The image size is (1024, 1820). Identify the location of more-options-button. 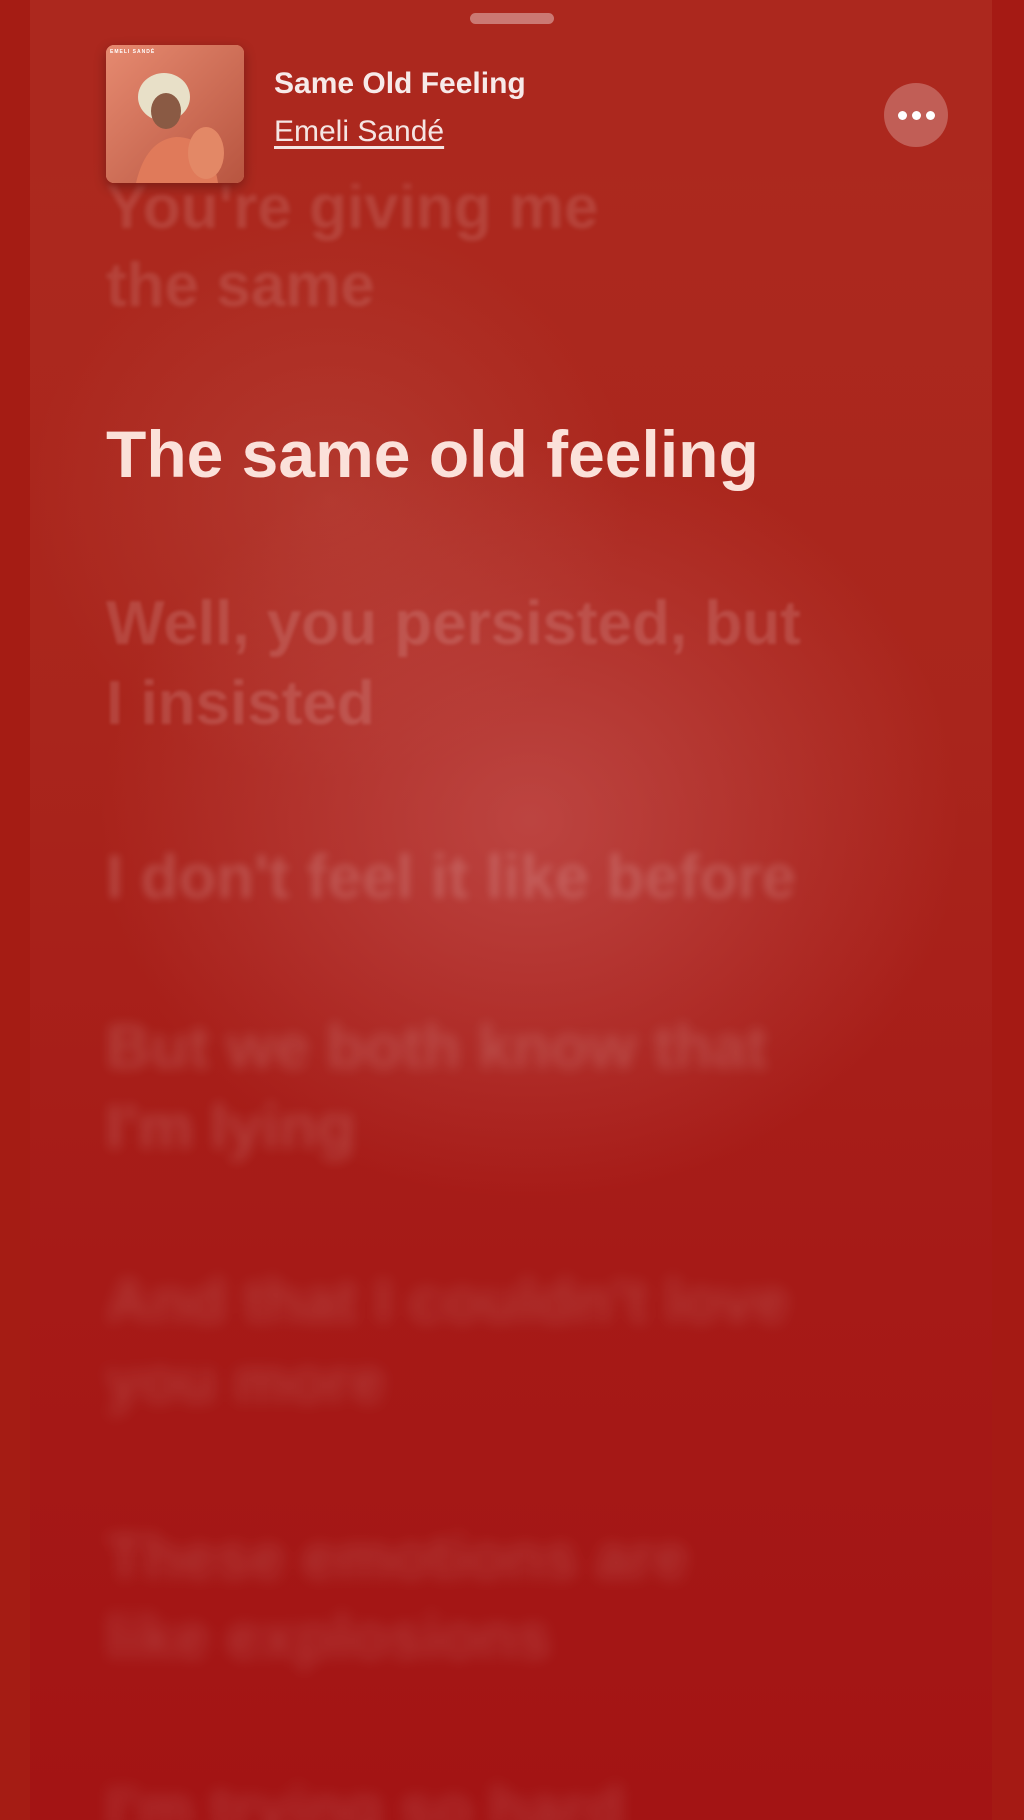
(916, 115).